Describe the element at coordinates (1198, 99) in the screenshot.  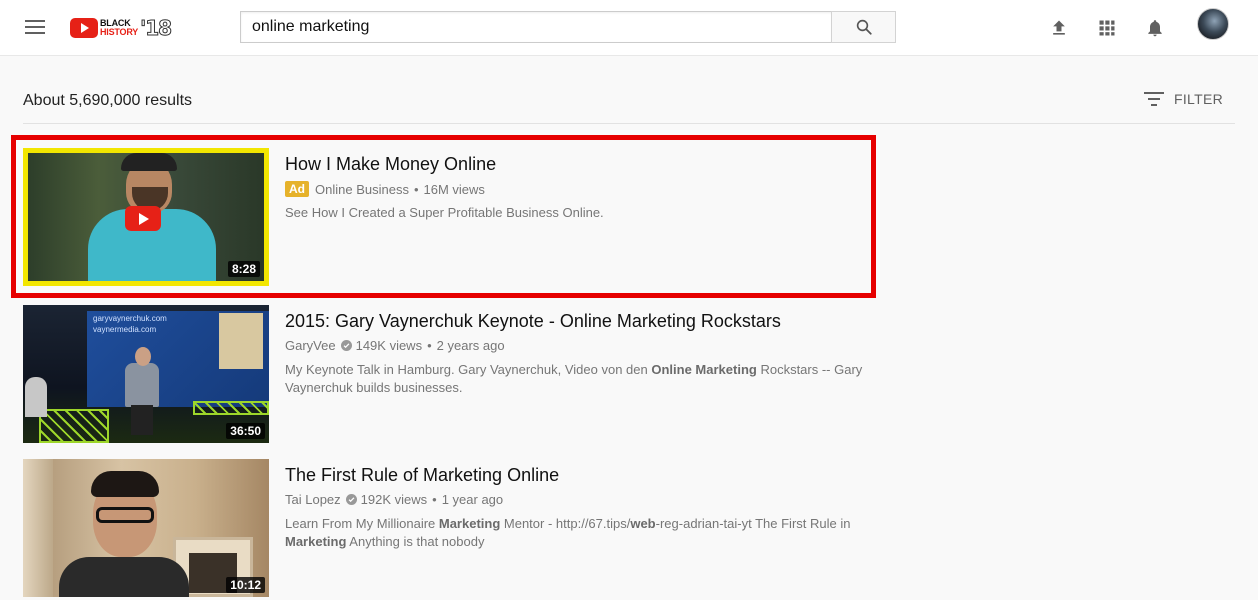
I see `filter-label: FILTER` at that location.